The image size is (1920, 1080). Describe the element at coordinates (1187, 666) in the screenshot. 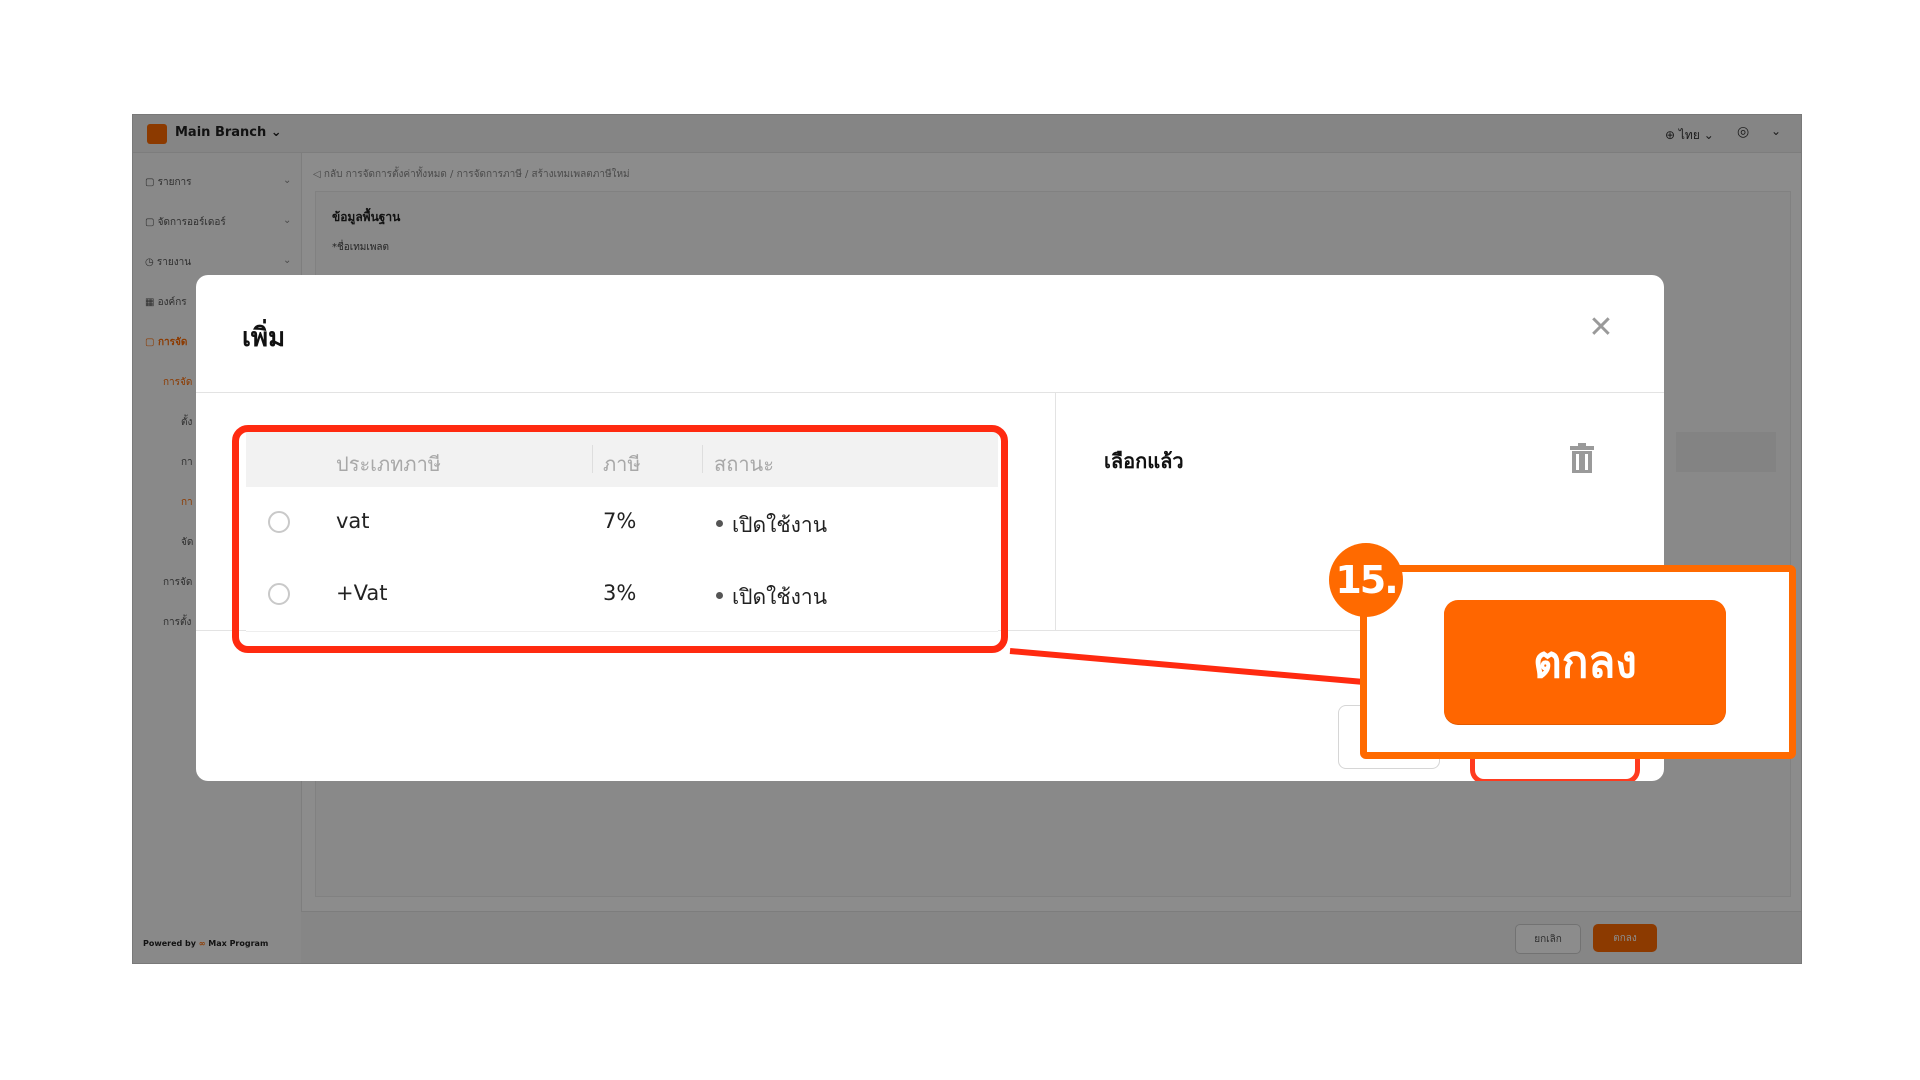

I see `connector-line` at that location.